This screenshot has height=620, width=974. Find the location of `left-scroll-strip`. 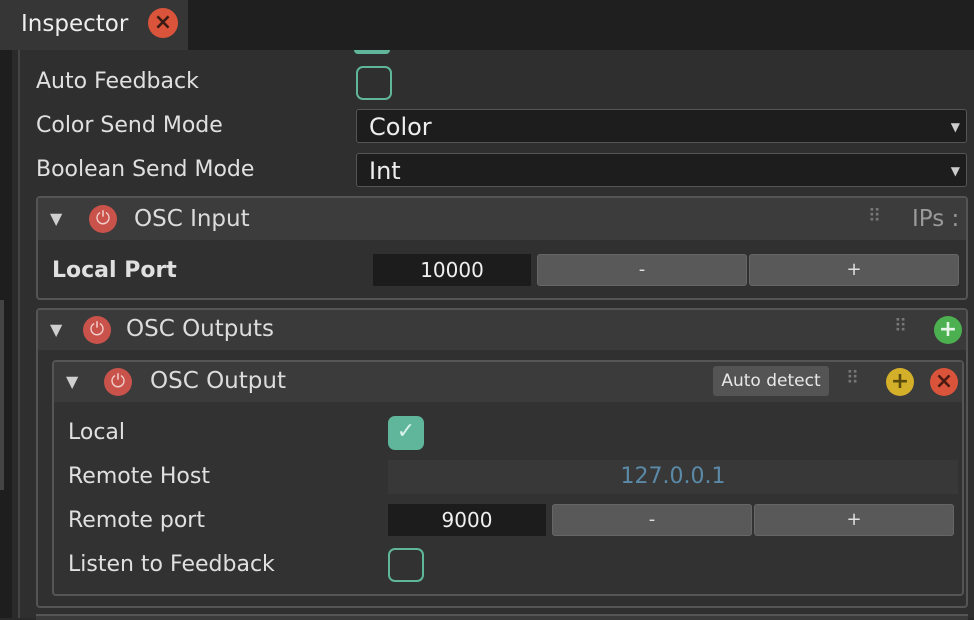

left-scroll-strip is located at coordinates (2, 395).